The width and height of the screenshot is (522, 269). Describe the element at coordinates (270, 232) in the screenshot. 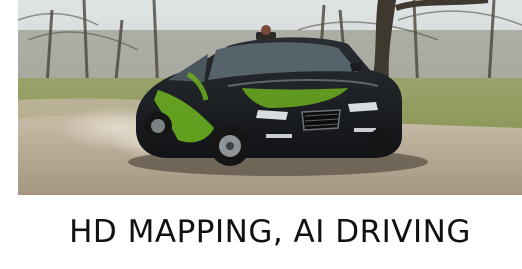

I see `caption-title: HD MAPPING, AI DRIVING` at that location.